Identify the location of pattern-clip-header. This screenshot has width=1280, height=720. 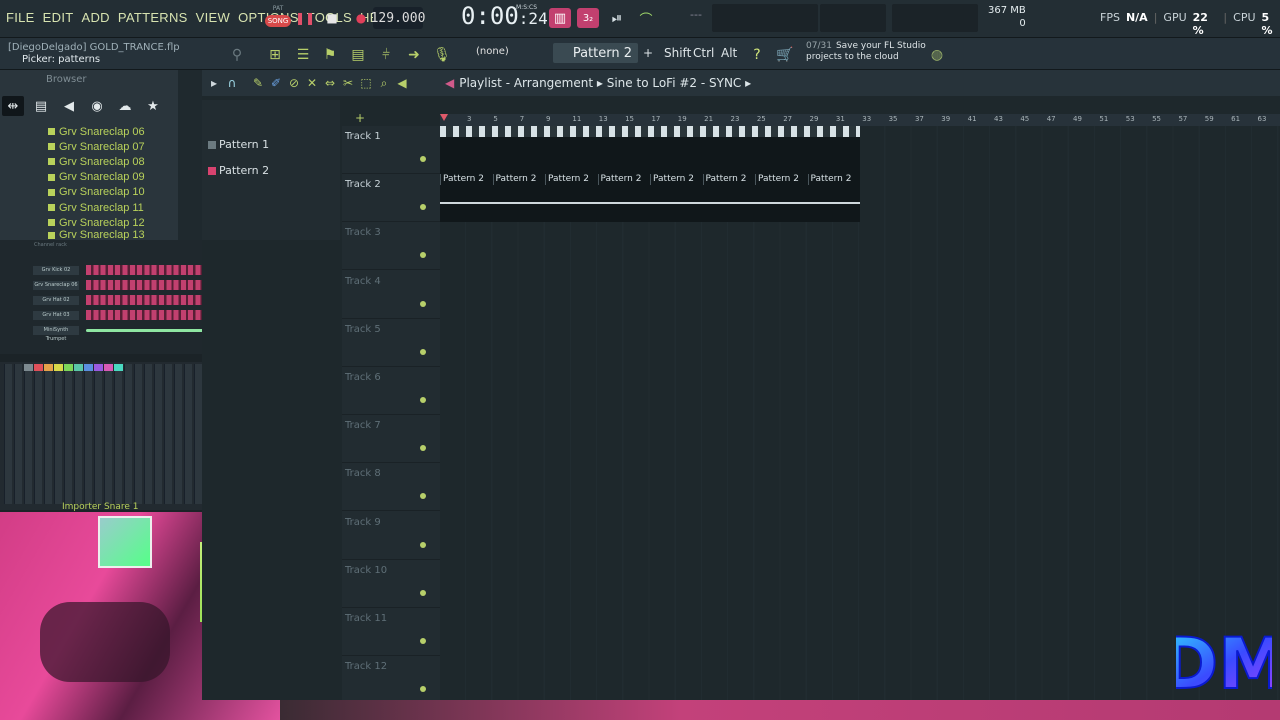
(650, 131).